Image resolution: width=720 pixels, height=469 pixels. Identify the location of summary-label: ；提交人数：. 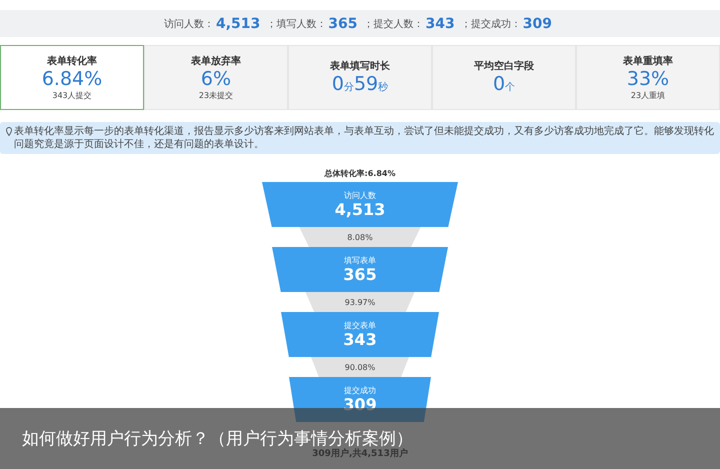
(394, 24).